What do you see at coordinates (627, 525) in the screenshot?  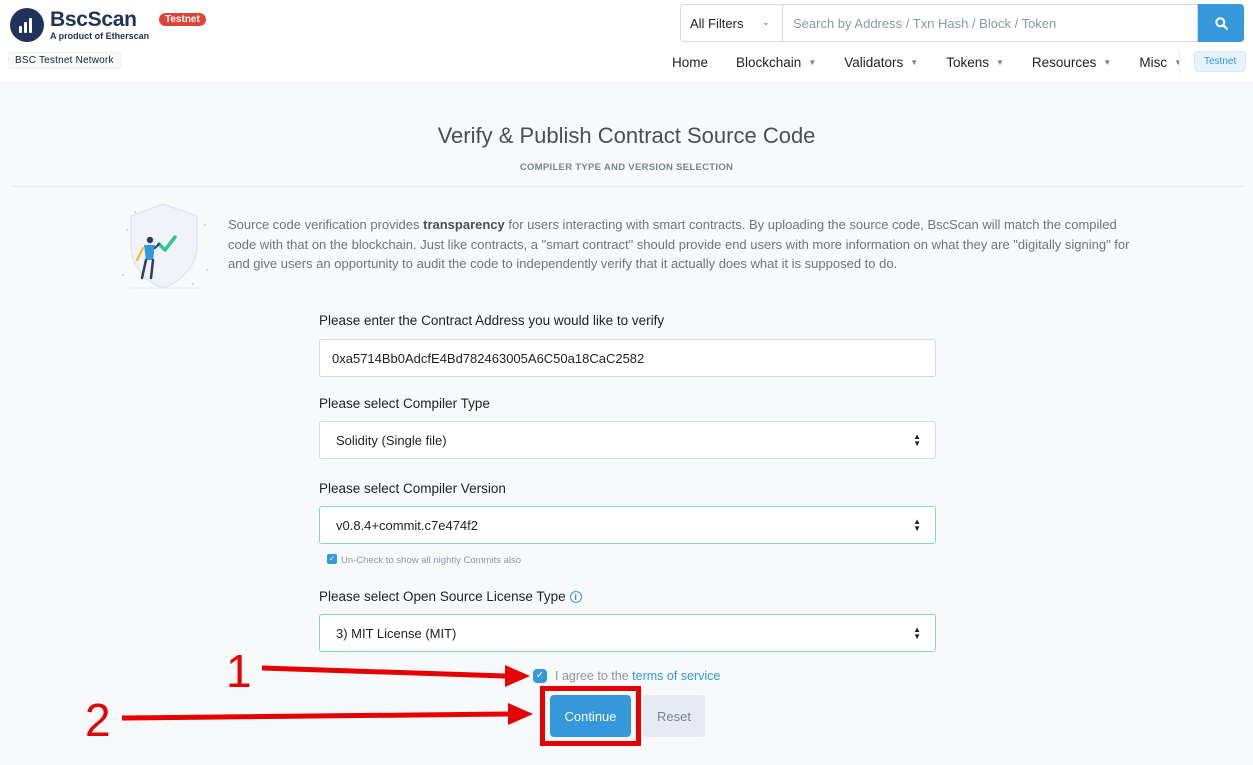 I see `compiler-version-select: v0.8.4+commit.c7e474f2 ▲ ▼` at bounding box center [627, 525].